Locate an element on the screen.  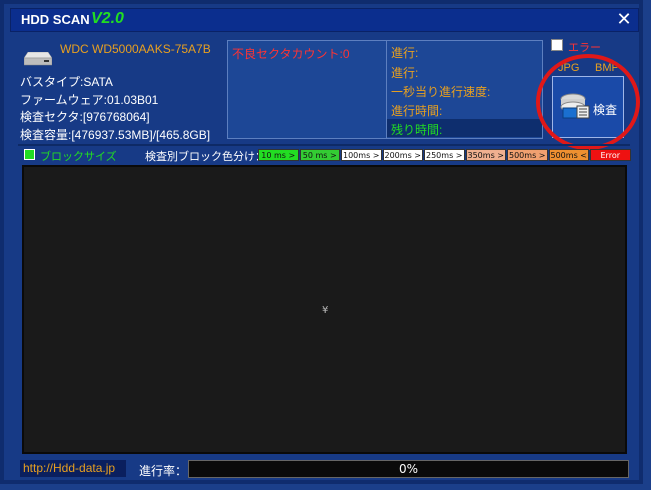
drive-model: WDC WD5000AAKS-75A7B is located at coordinates (135, 49).